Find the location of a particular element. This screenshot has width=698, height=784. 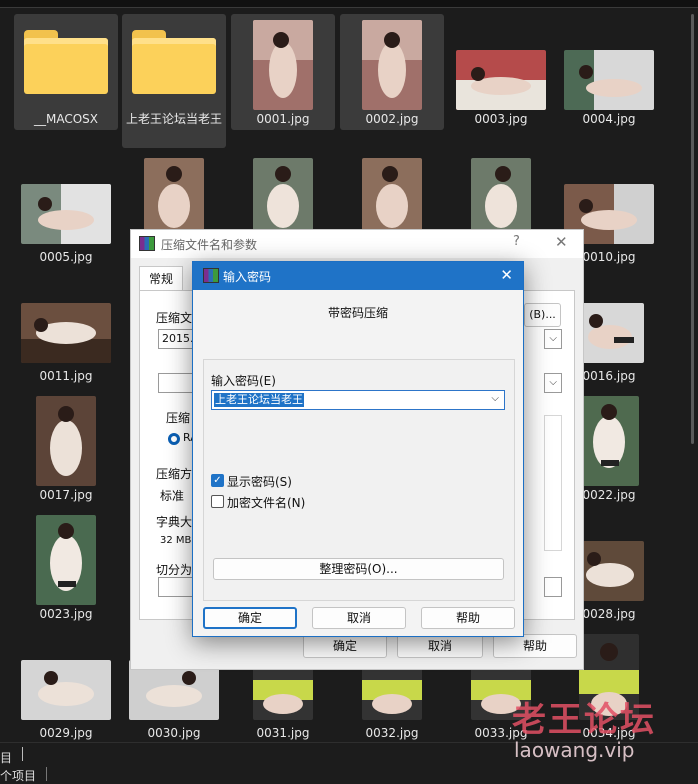

file-name: 0030.jpg is located at coordinates (174, 733).